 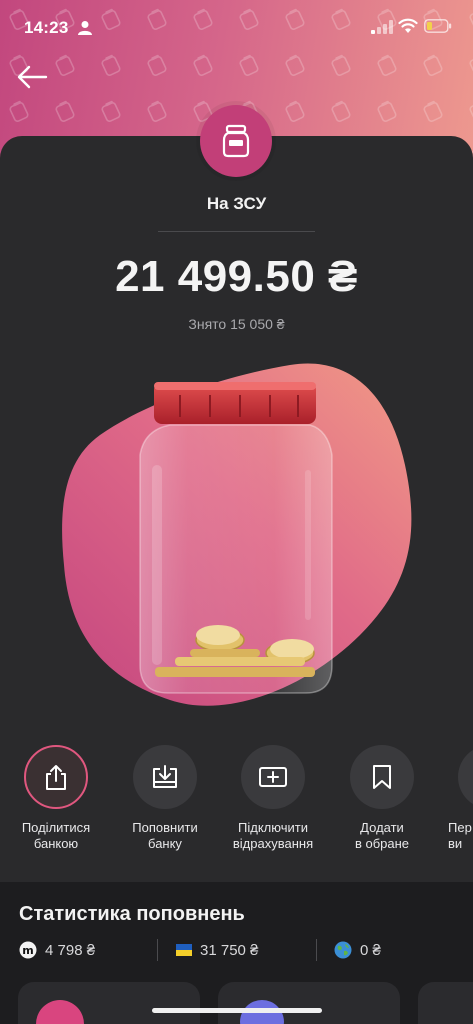 I want to click on more-action-button: Пер ви, so click(x=454, y=798).